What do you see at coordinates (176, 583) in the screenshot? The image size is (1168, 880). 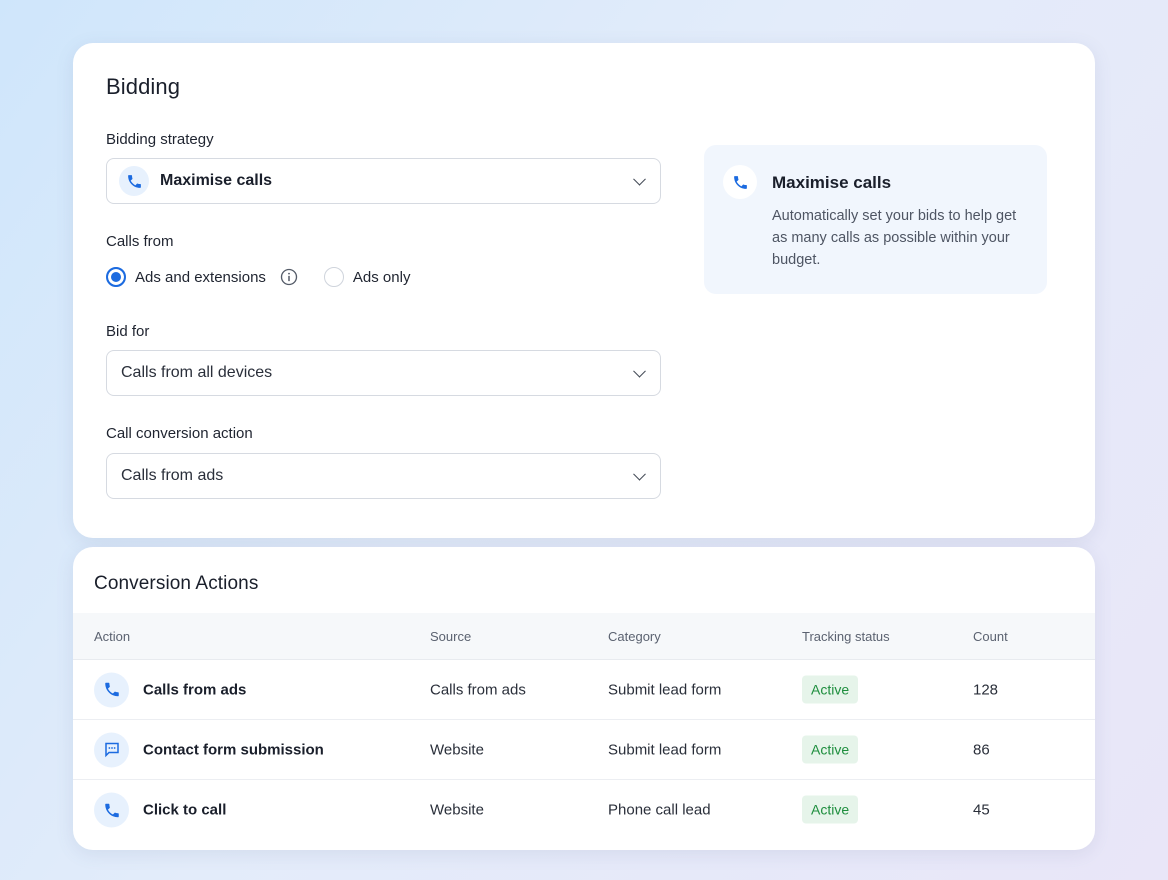 I see `conversion-actions-title: Conversion Actions` at bounding box center [176, 583].